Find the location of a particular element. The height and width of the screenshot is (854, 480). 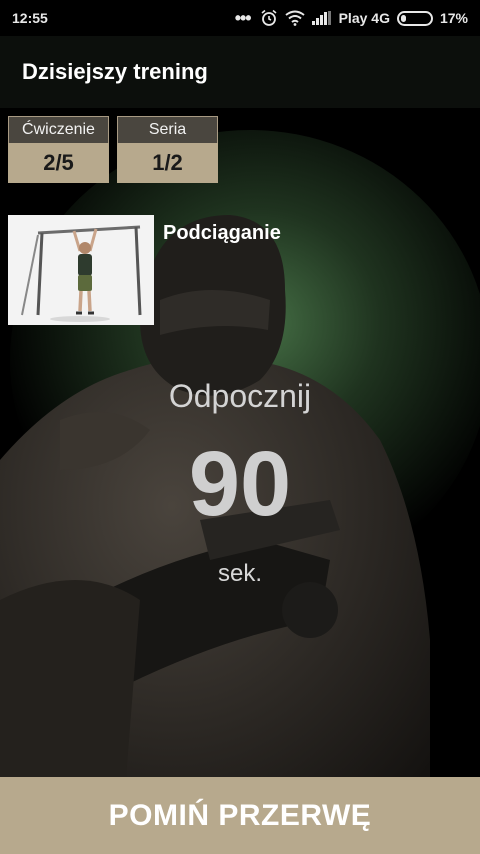

exercise-thumbnail is located at coordinates (81, 270).